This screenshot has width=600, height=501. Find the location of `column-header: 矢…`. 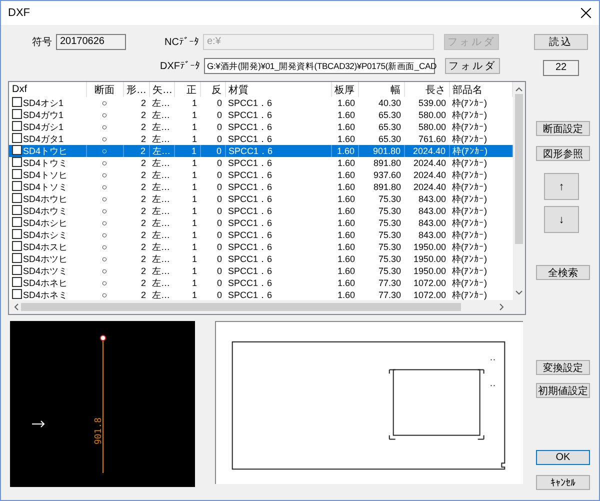

column-header: 矢… is located at coordinates (161, 89).